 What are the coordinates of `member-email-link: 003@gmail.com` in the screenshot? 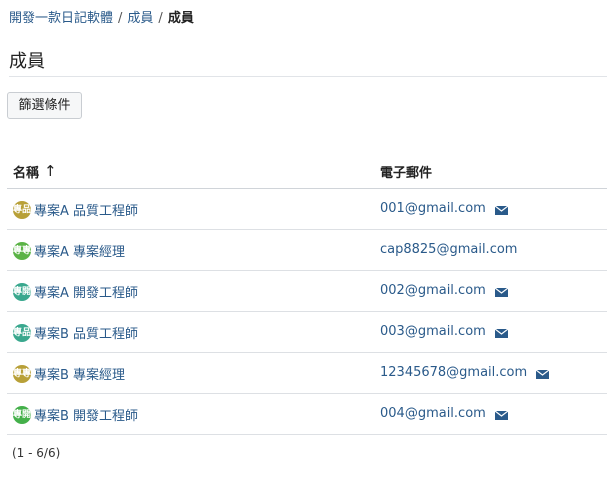 It's located at (433, 331).